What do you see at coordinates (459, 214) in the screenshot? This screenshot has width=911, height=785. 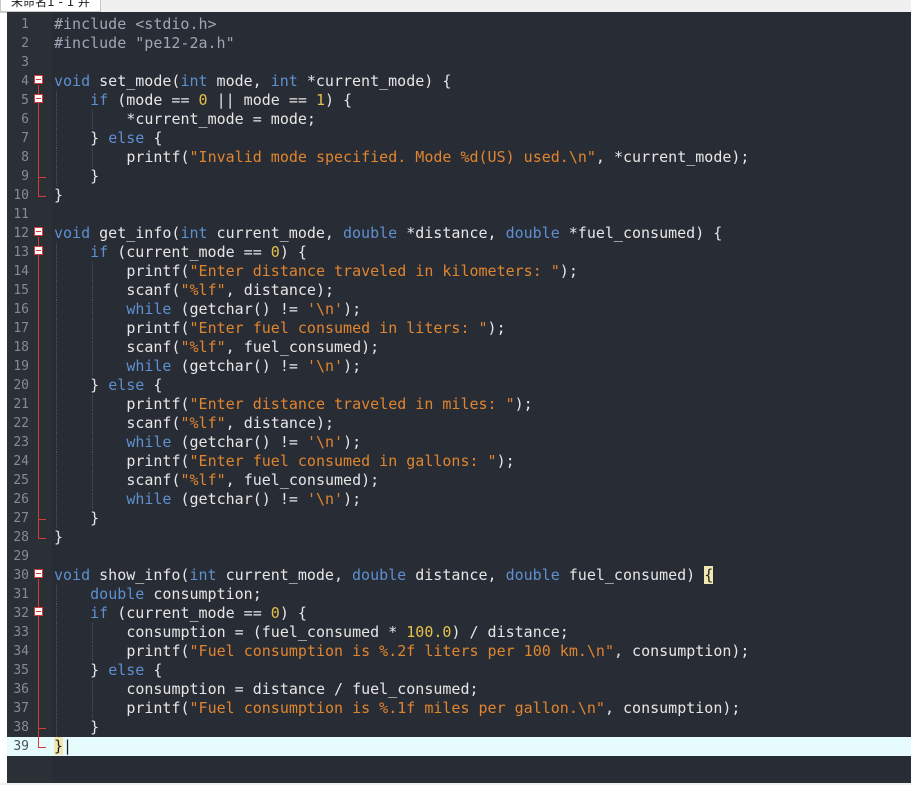 I see `code-line: 11` at bounding box center [459, 214].